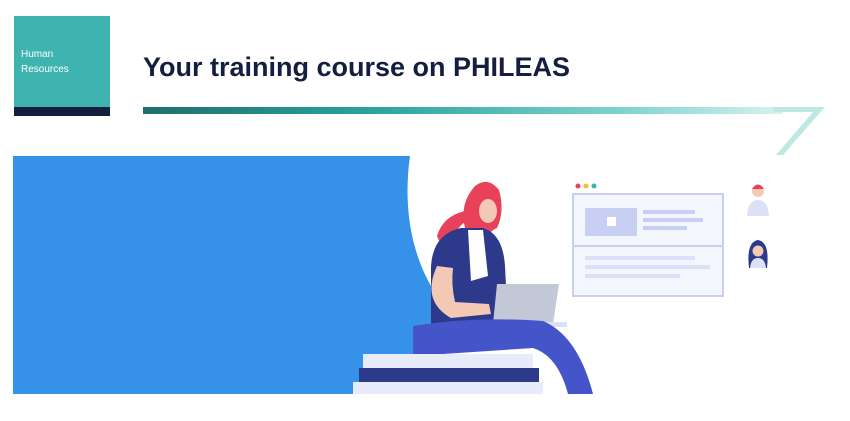 The image size is (850, 421). What do you see at coordinates (63, 62) in the screenshot?
I see `badge-label: Human Resources` at bounding box center [63, 62].